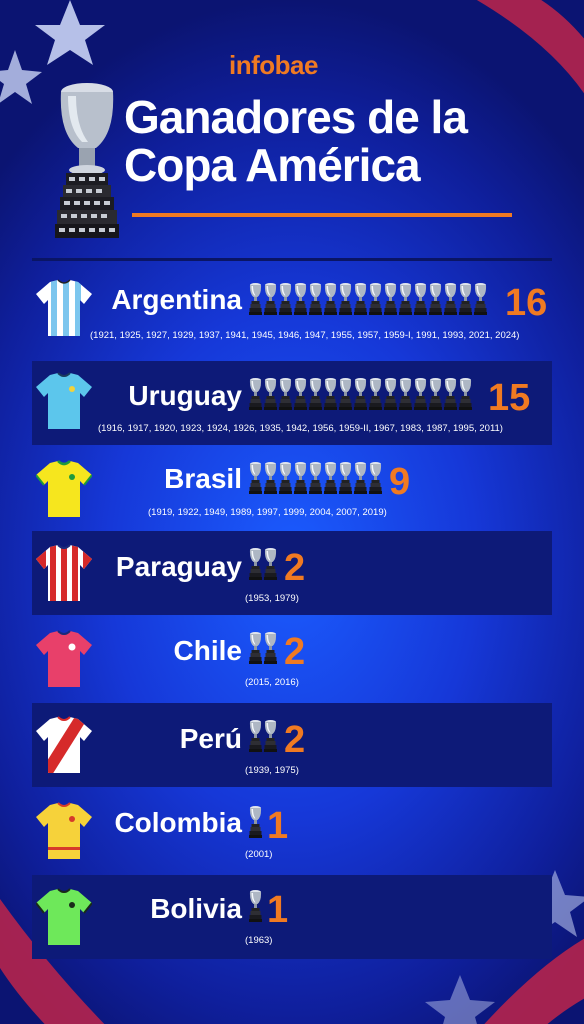 This screenshot has height=1024, width=584. Describe the element at coordinates (322, 215) in the screenshot. I see `title-underline` at that location.